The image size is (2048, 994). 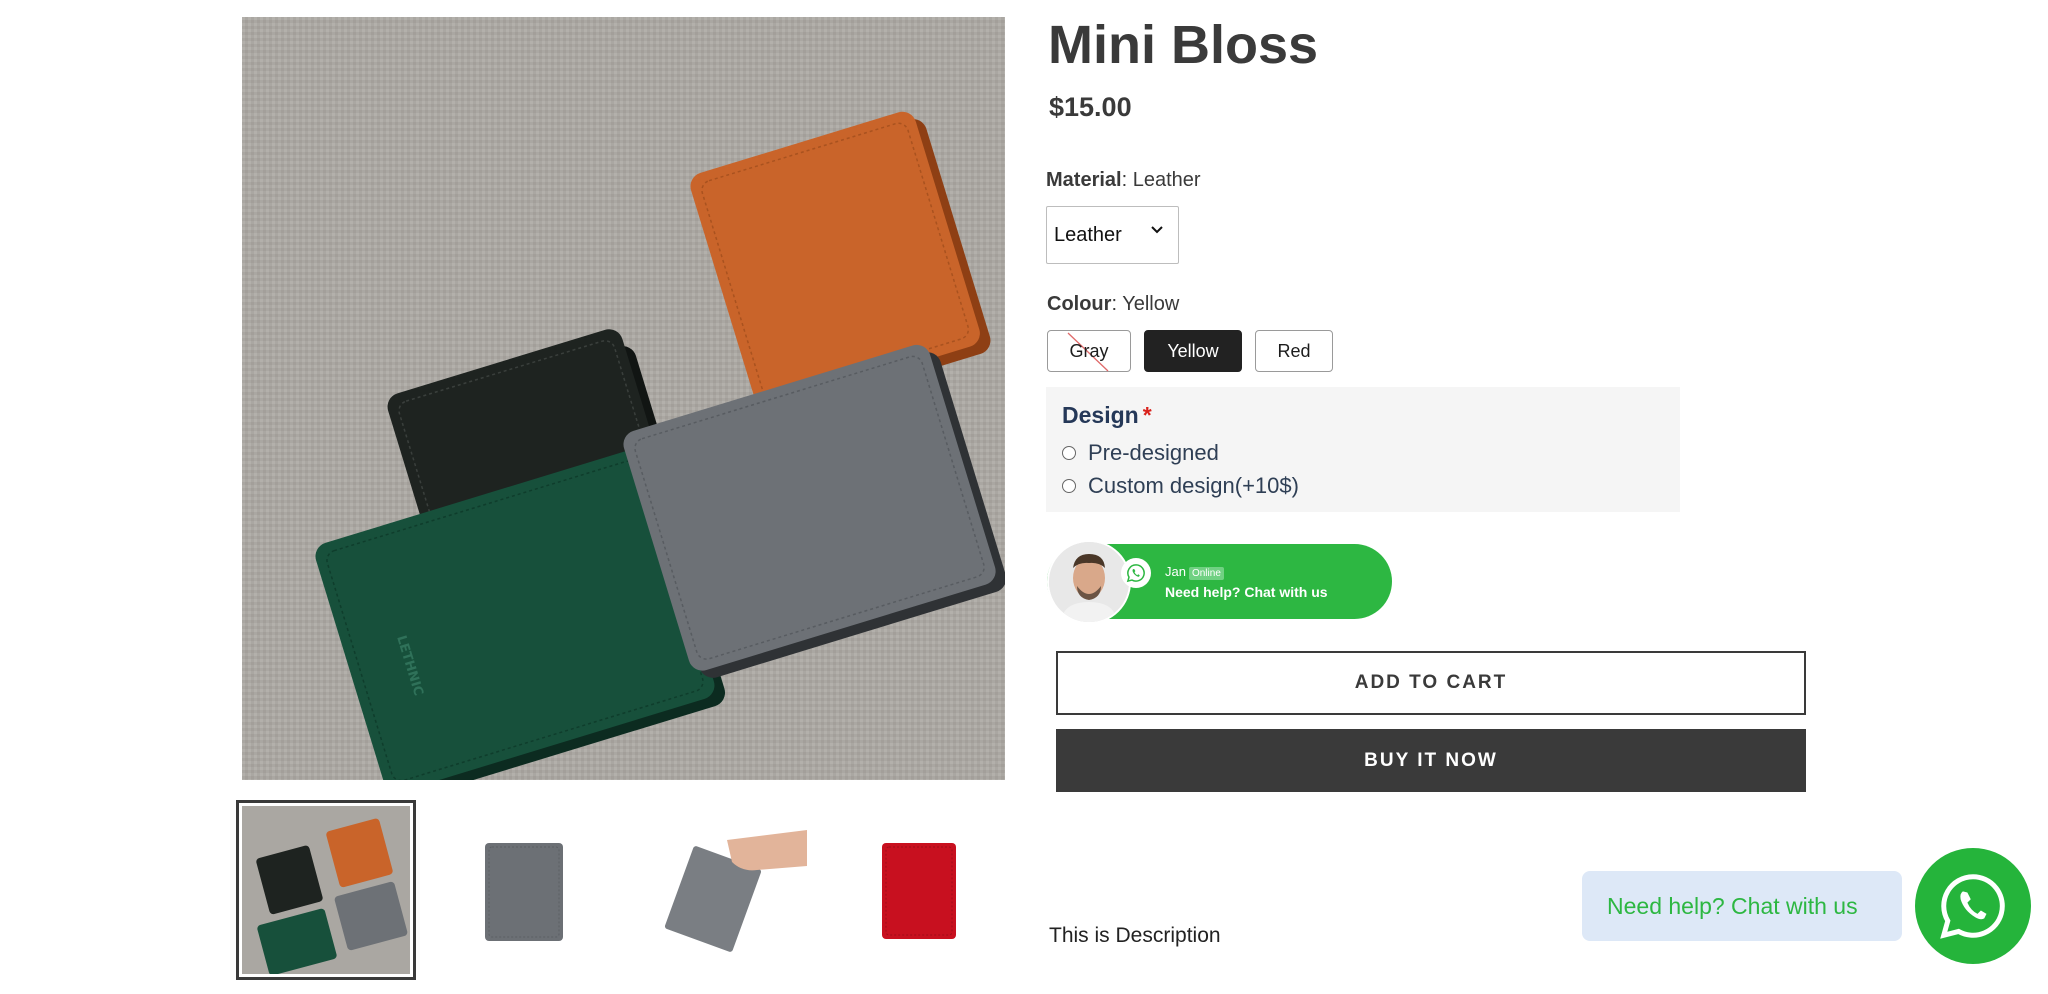 What do you see at coordinates (1431, 683) in the screenshot?
I see `add-to-cart-button: ADD TO CART` at bounding box center [1431, 683].